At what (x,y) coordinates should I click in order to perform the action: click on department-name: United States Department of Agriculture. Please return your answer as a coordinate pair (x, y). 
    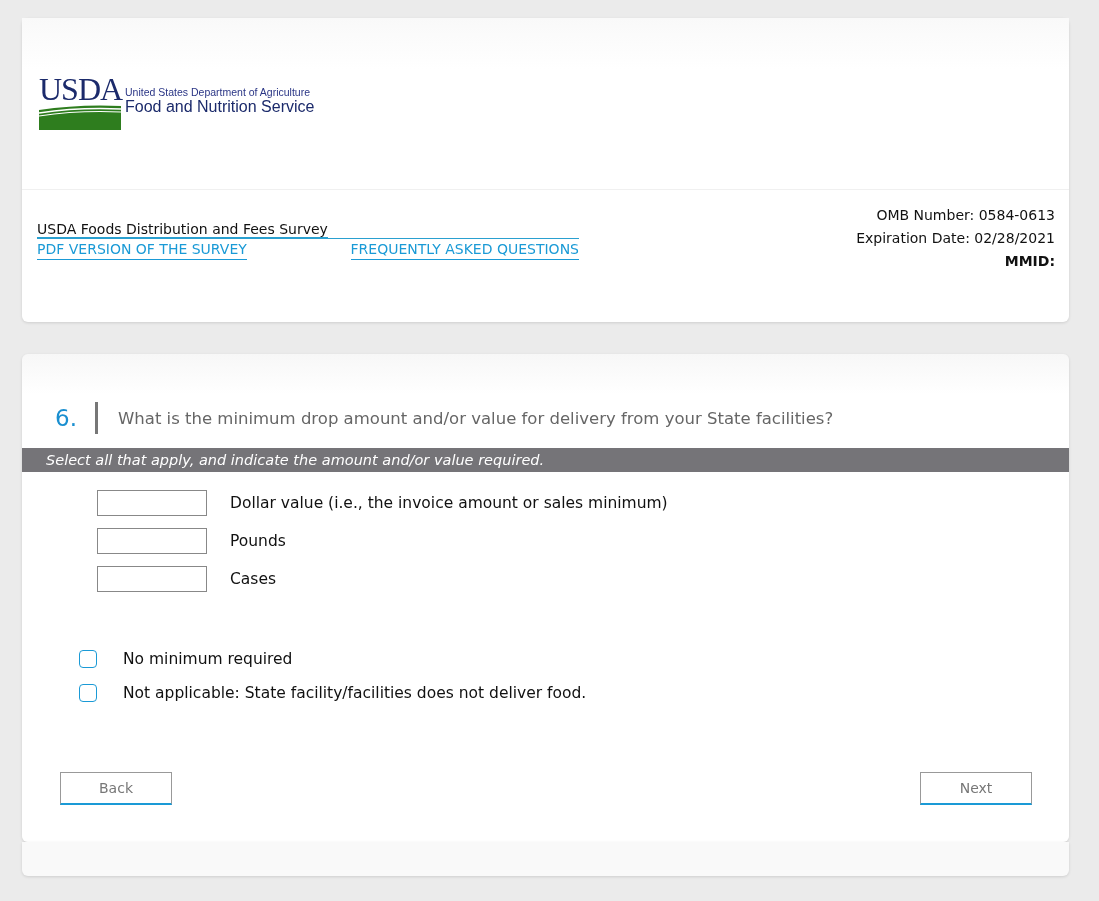
    Looking at the image, I should click on (218, 92).